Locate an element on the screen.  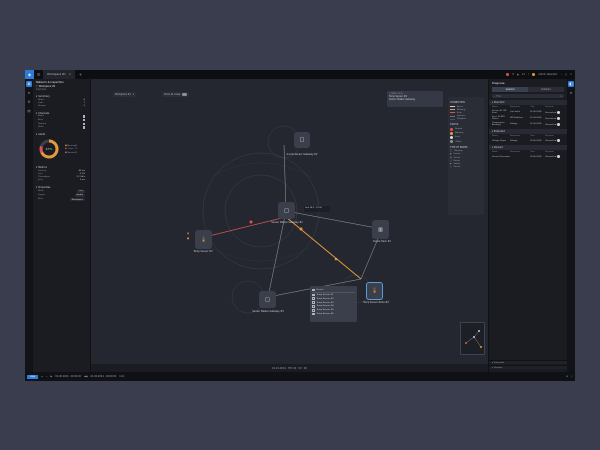
error-badge-icon: ● is located at coordinates (188, 233).